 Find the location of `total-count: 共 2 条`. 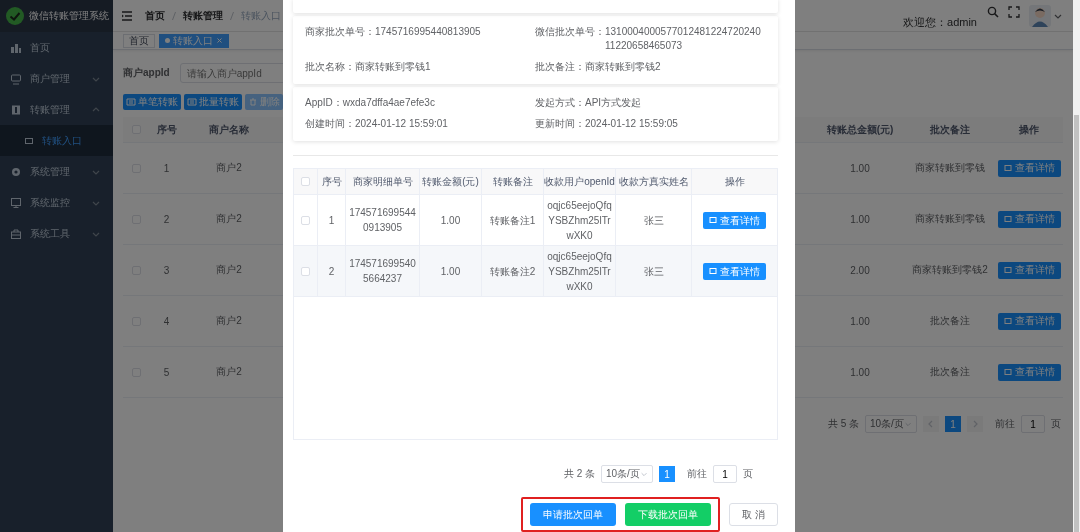

total-count: 共 2 条 is located at coordinates (579, 474).